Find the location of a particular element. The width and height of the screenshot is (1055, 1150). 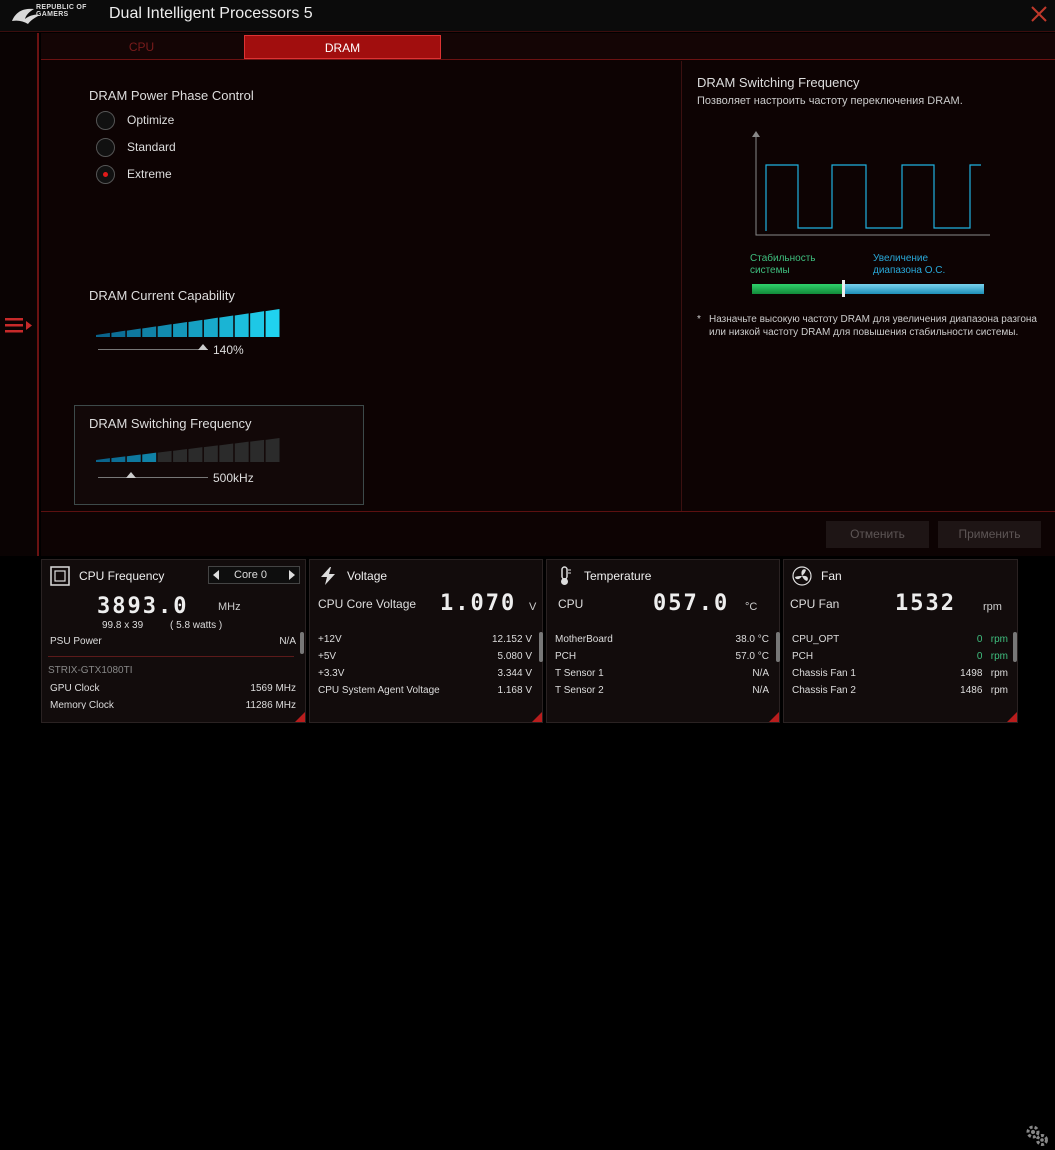

cancel-button: Отменить is located at coordinates (877, 534).